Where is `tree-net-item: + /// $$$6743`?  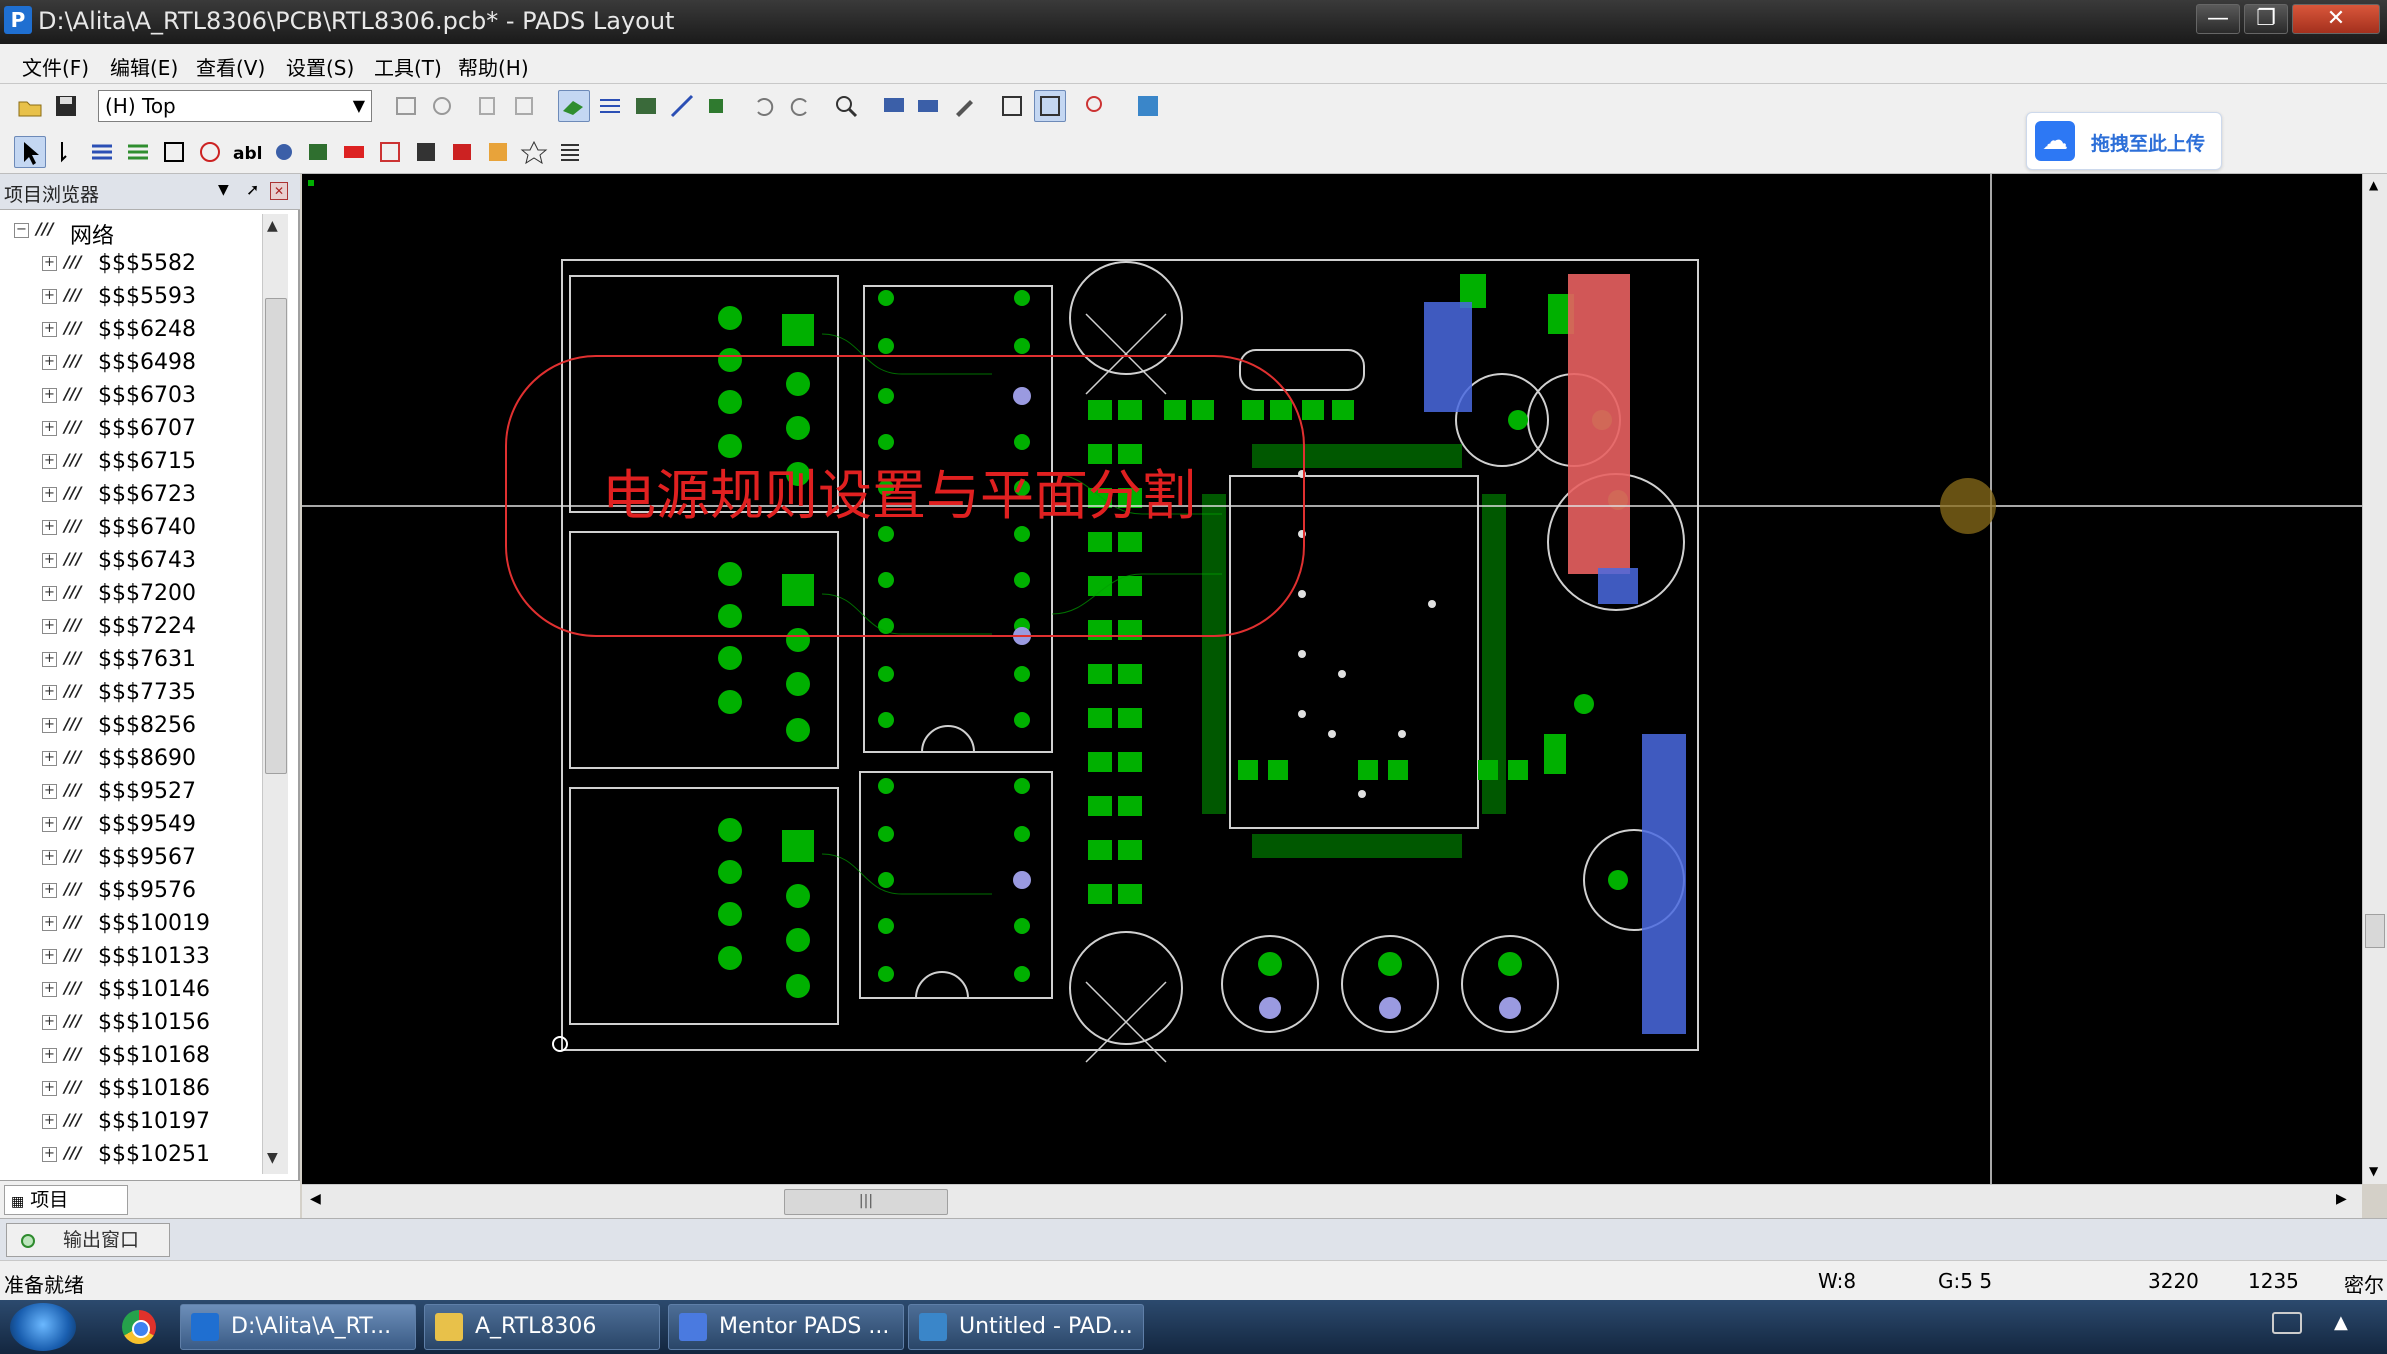
tree-net-item: + /// $$$6743 is located at coordinates (131, 560).